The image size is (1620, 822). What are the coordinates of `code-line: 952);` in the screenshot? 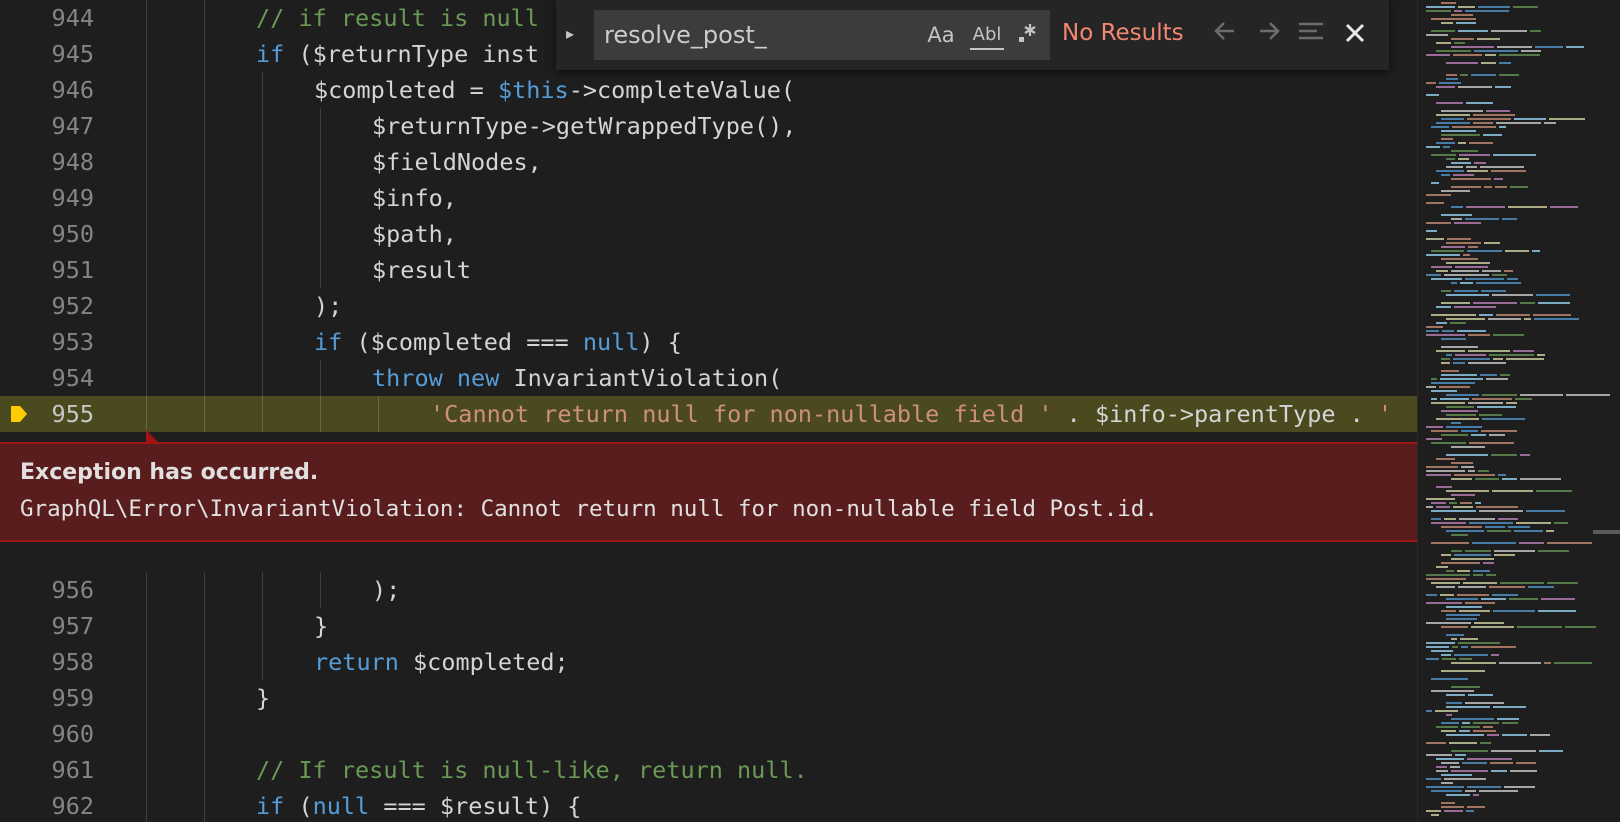 It's located at (708, 306).